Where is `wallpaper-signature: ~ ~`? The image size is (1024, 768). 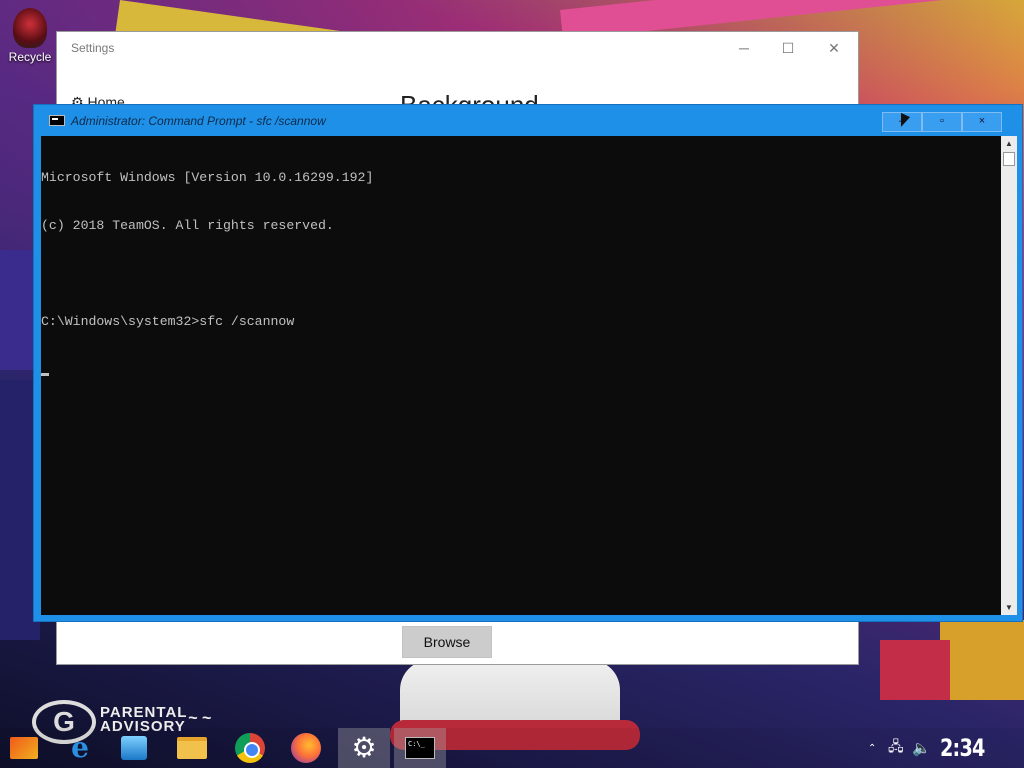 wallpaper-signature: ~ ~ is located at coordinates (200, 718).